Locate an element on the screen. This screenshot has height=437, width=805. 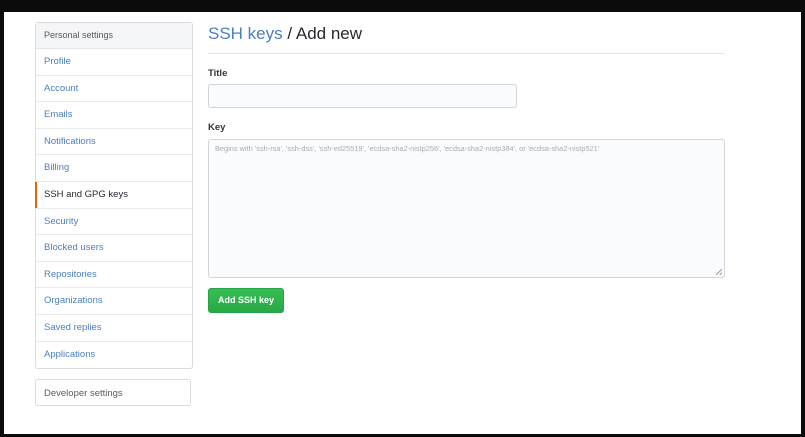
sidebar-item-developer-settings: Developer settings is located at coordinates (113, 392).